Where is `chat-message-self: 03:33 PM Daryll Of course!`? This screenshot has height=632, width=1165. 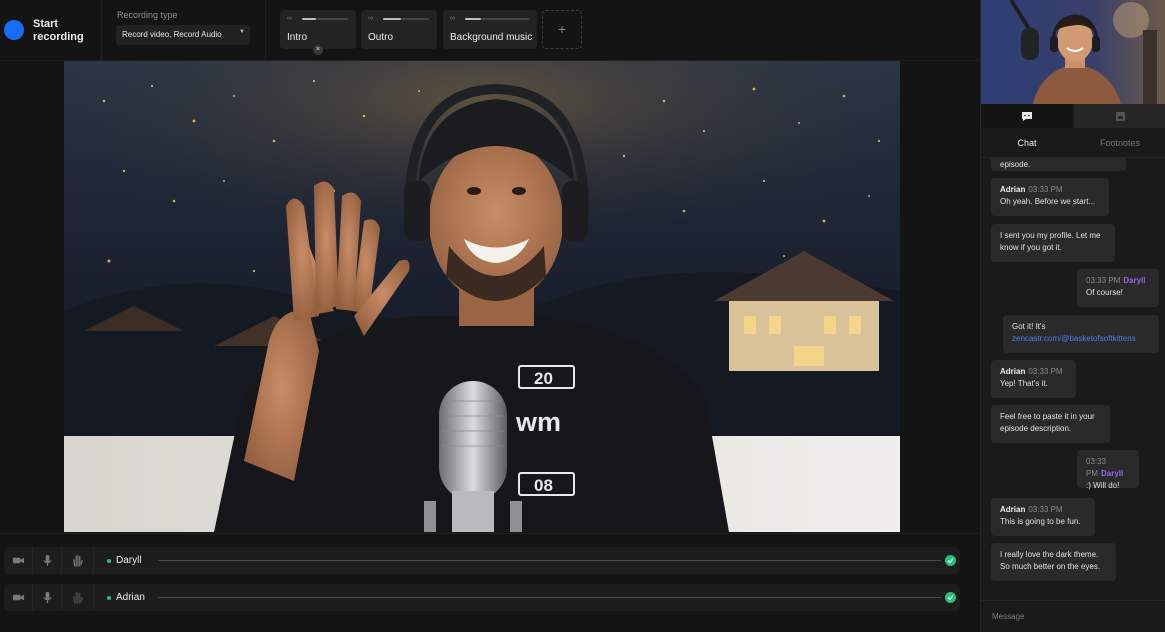 chat-message-self: 03:33 PM Daryll Of course! is located at coordinates (1118, 288).